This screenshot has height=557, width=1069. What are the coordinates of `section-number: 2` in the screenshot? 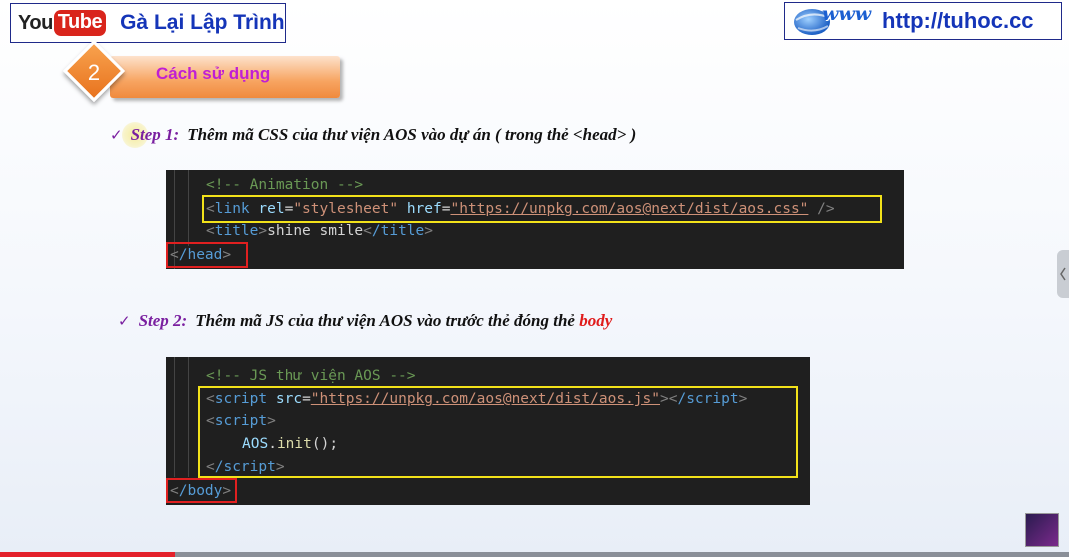 It's located at (94, 72).